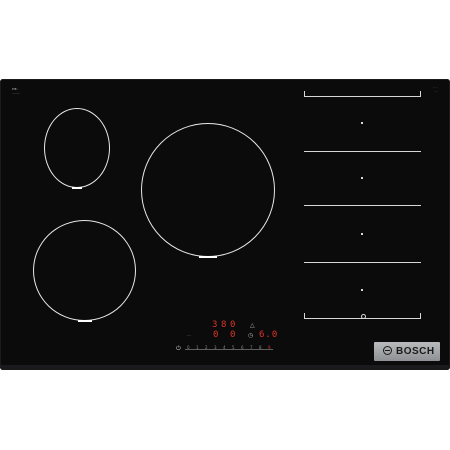 This screenshot has width=450, height=450. I want to click on power-level-display-mid: 0, so click(216, 335).